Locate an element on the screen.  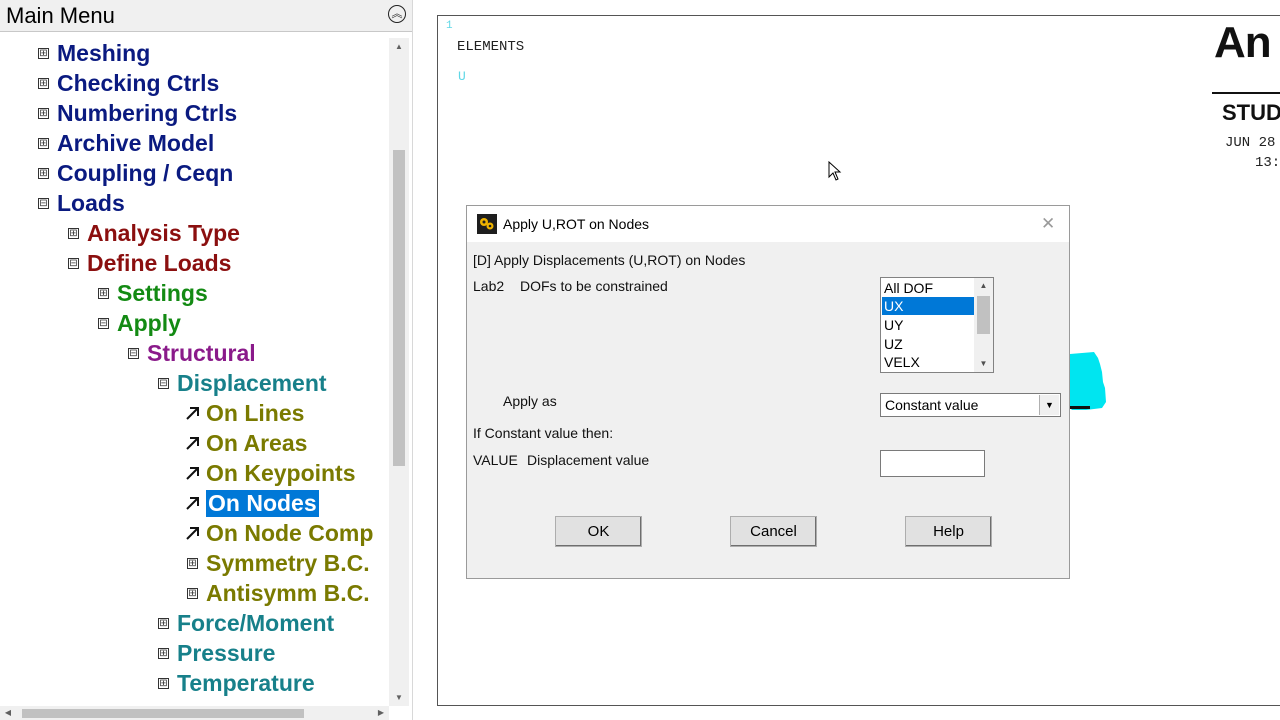
scroll-right-icon: ▶ is located at coordinates (381, 713).